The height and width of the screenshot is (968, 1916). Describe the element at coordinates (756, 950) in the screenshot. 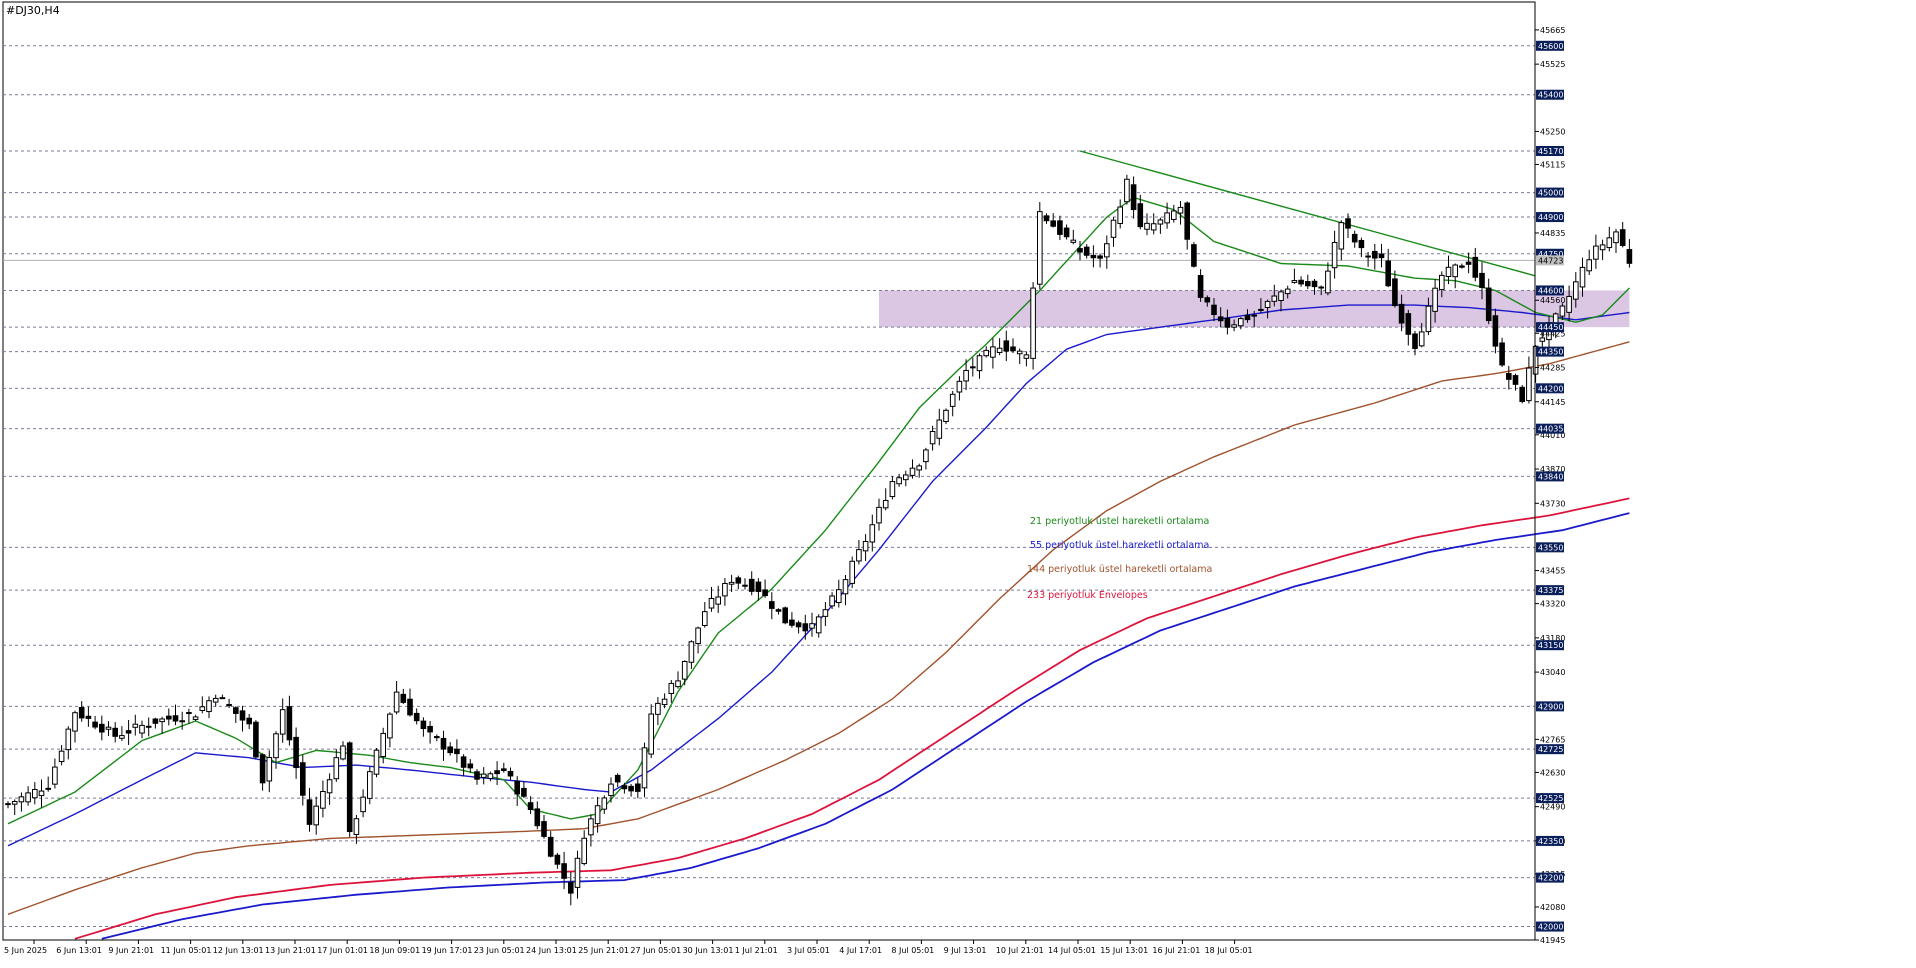

I see `time-tick-label: 1 Jul 21:01` at that location.